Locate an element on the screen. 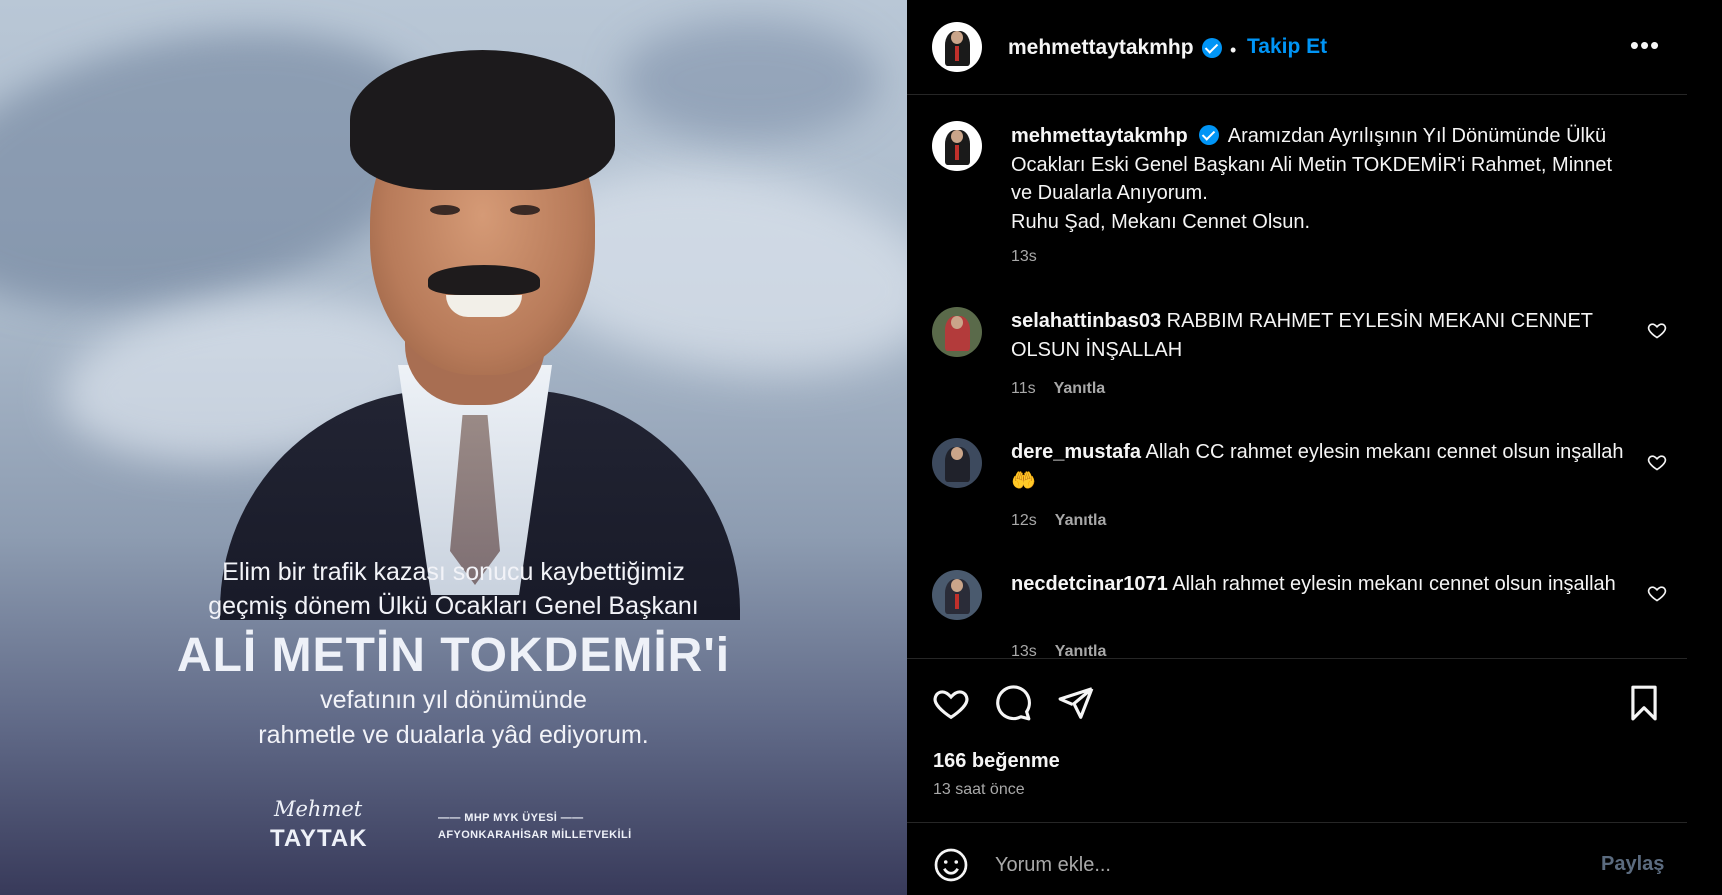 The image size is (1722, 895). post-comment-button: Paylaş is located at coordinates (1632, 864).